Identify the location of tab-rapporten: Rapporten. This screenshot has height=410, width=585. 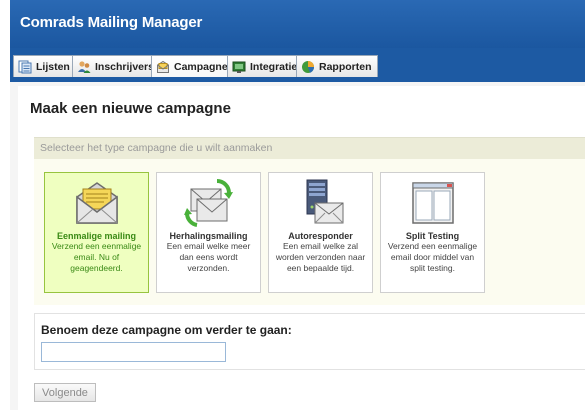
(337, 66).